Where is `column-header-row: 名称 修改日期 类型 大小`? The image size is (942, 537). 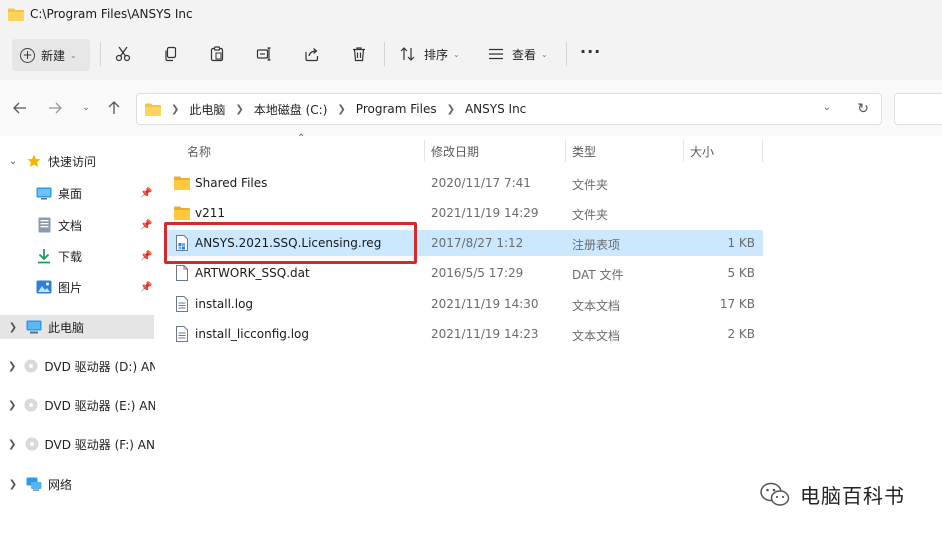
column-header-row: 名称 修改日期 类型 大小 is located at coordinates (465, 151).